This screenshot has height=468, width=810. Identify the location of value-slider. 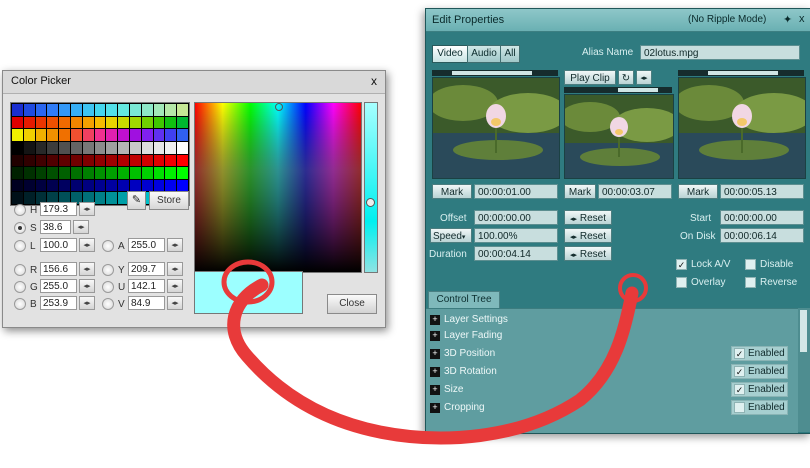
(371, 187).